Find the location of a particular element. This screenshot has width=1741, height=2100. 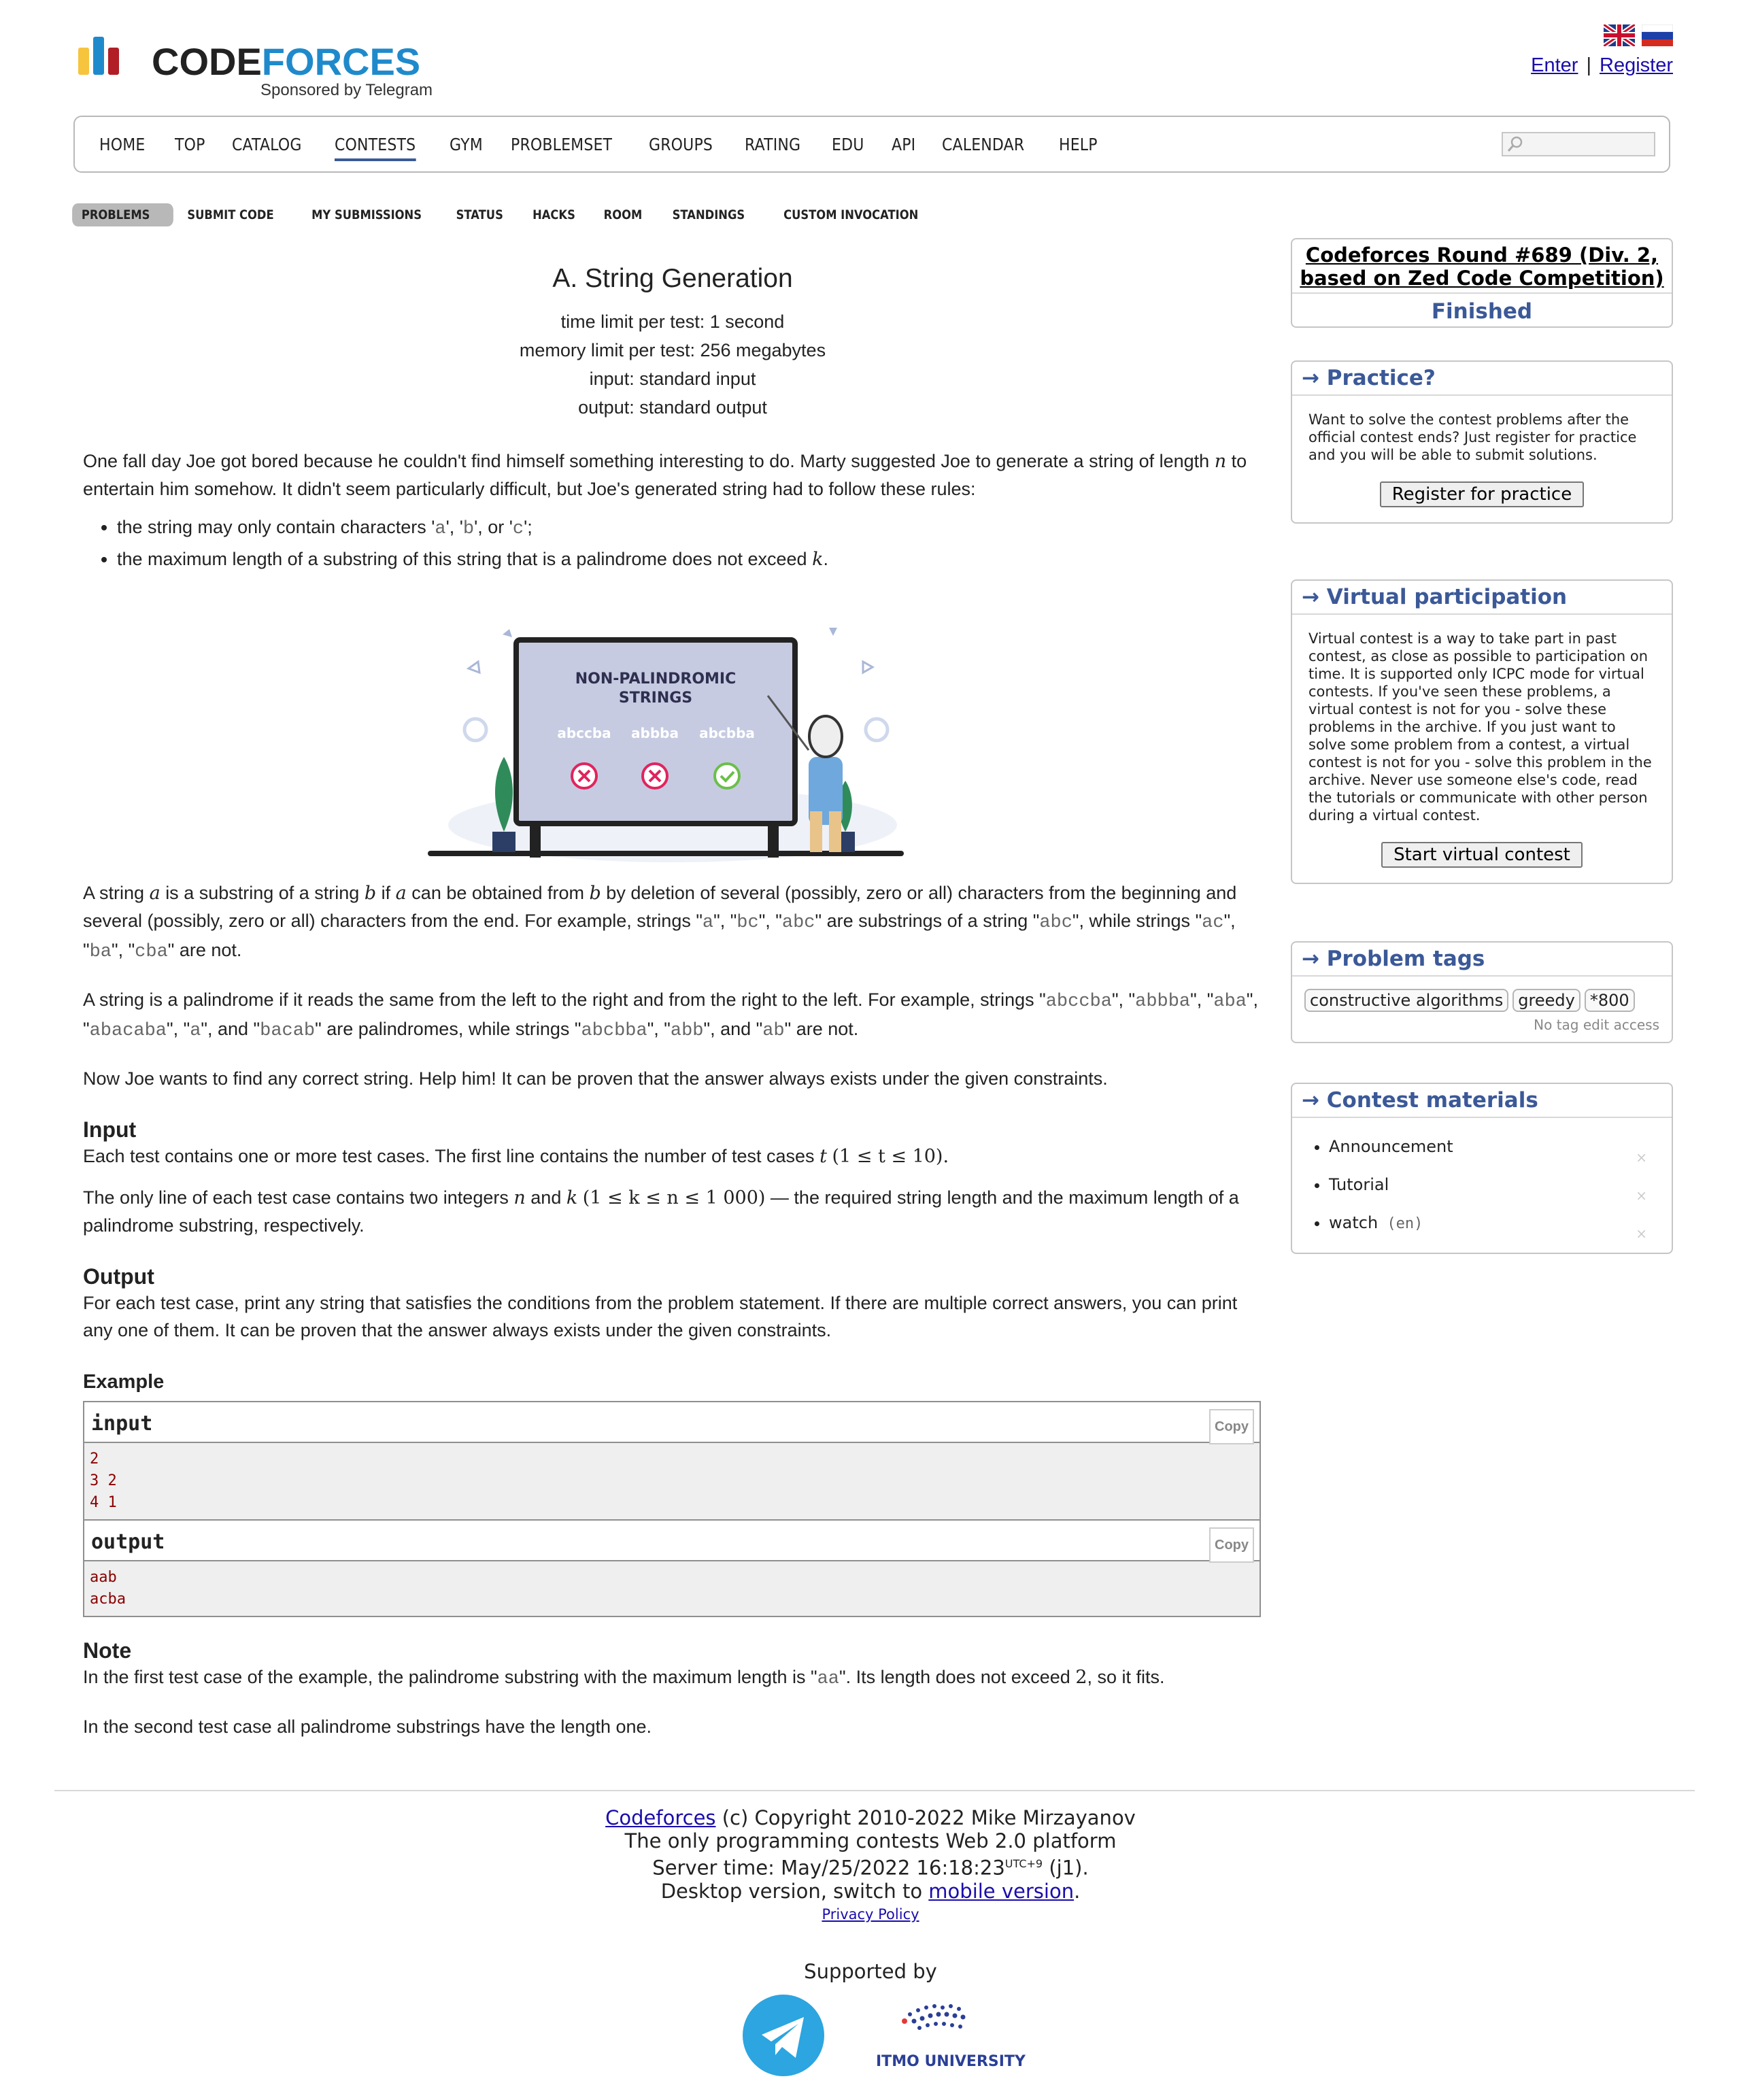

logo-sponsor: Sponsored by Telegram is located at coordinates (346, 90).